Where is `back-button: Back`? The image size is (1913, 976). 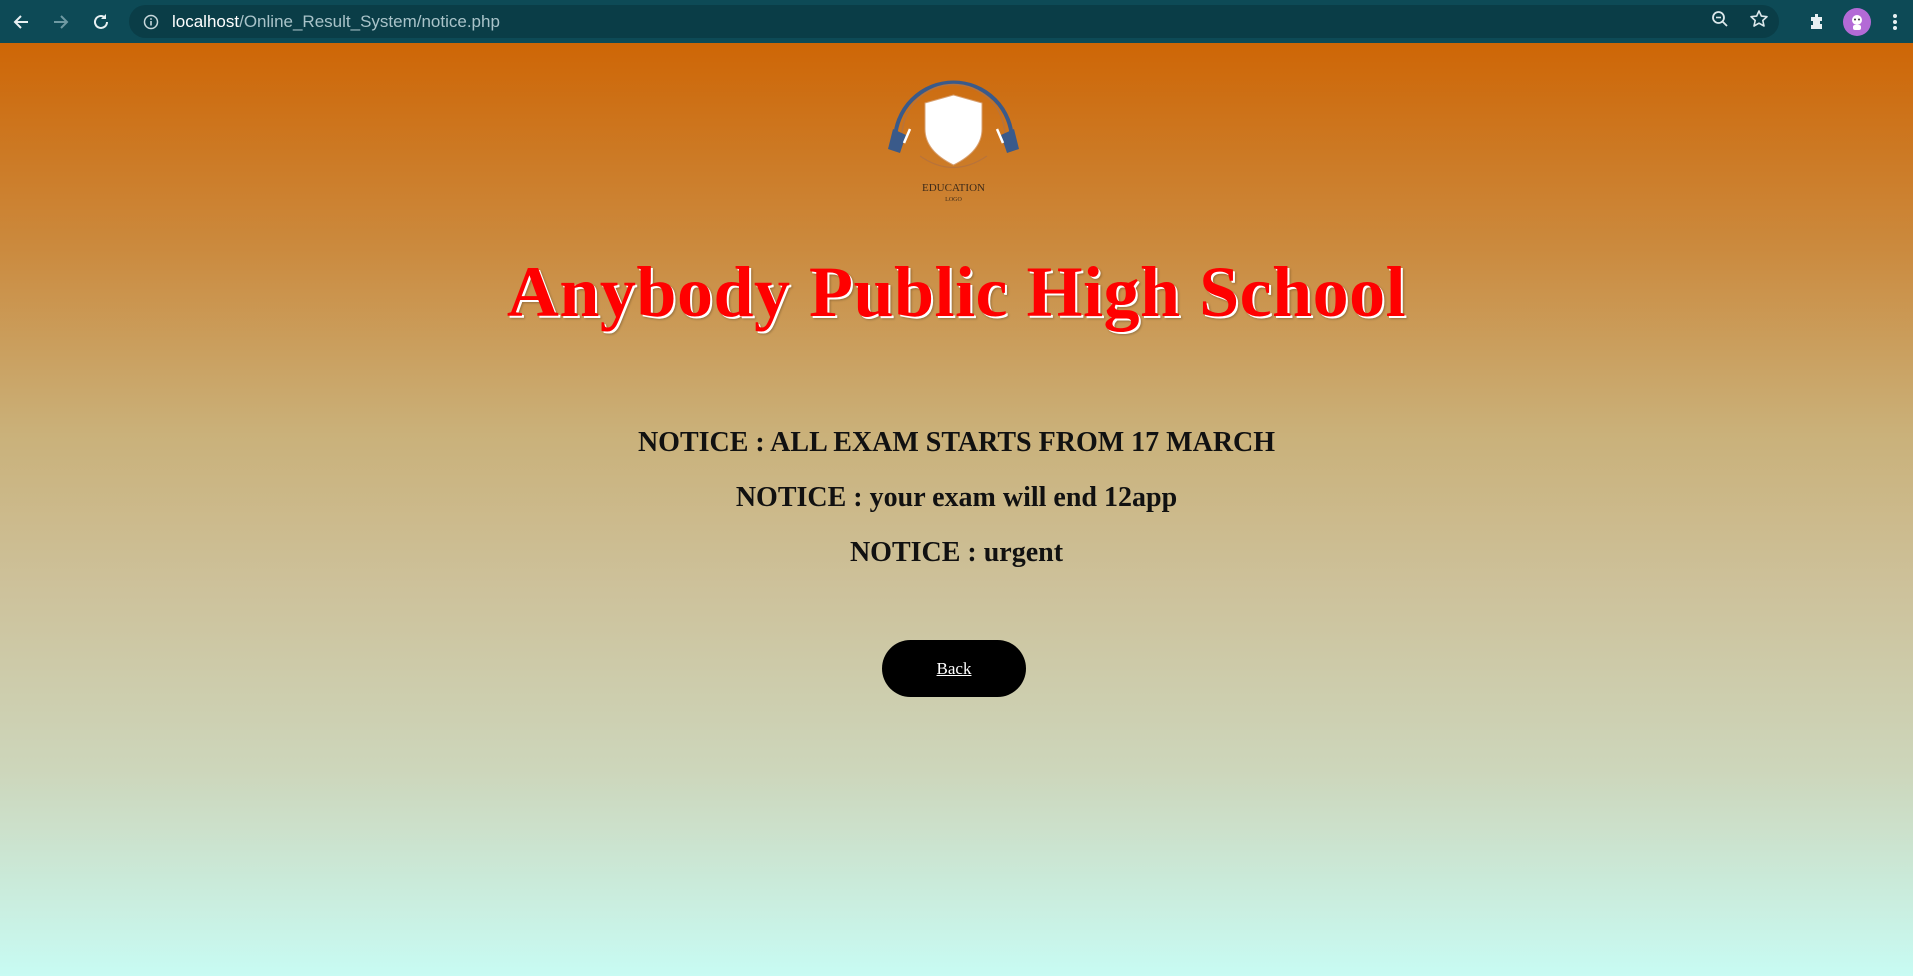 back-button: Back is located at coordinates (954, 668).